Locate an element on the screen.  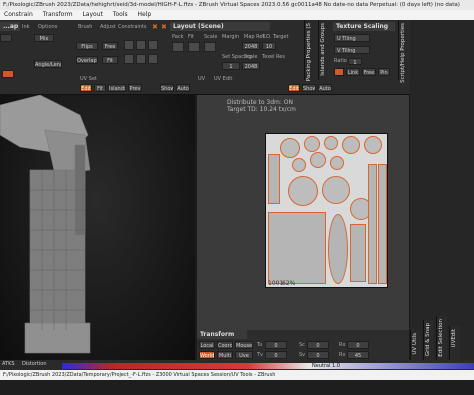
packing-properties-tab: Packing Properties (S is located at coordinates (309, 50).